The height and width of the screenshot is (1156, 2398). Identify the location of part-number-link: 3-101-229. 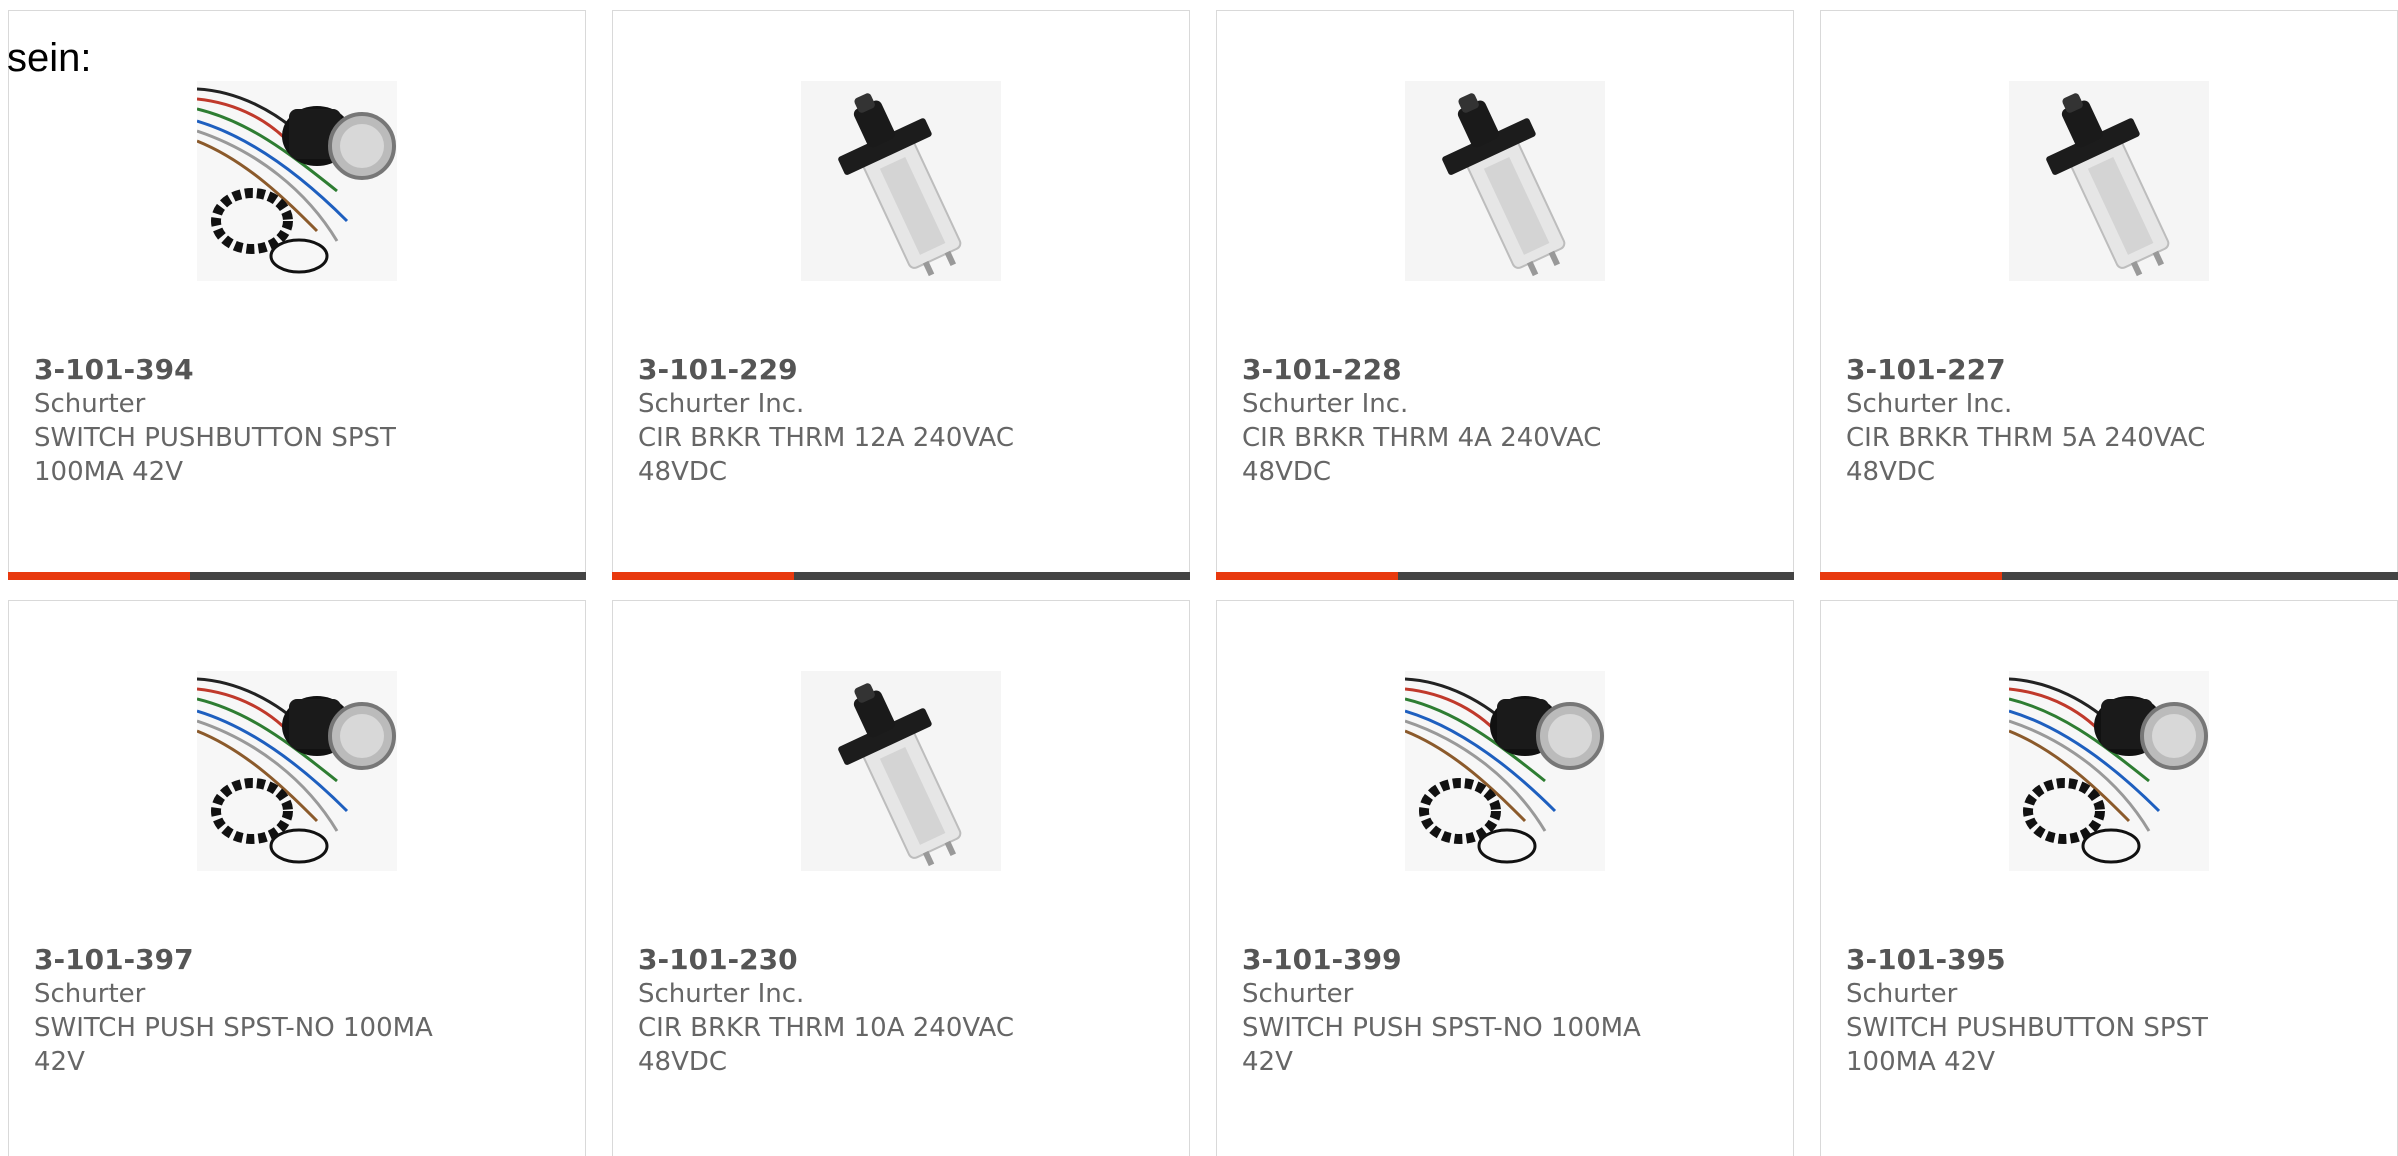
(898, 370).